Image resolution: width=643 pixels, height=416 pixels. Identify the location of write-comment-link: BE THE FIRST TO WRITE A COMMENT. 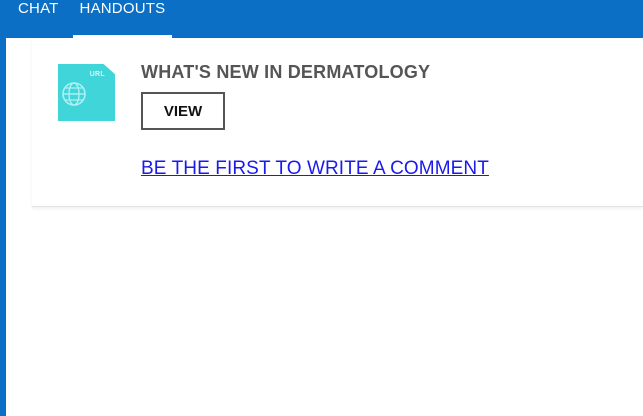
(315, 169).